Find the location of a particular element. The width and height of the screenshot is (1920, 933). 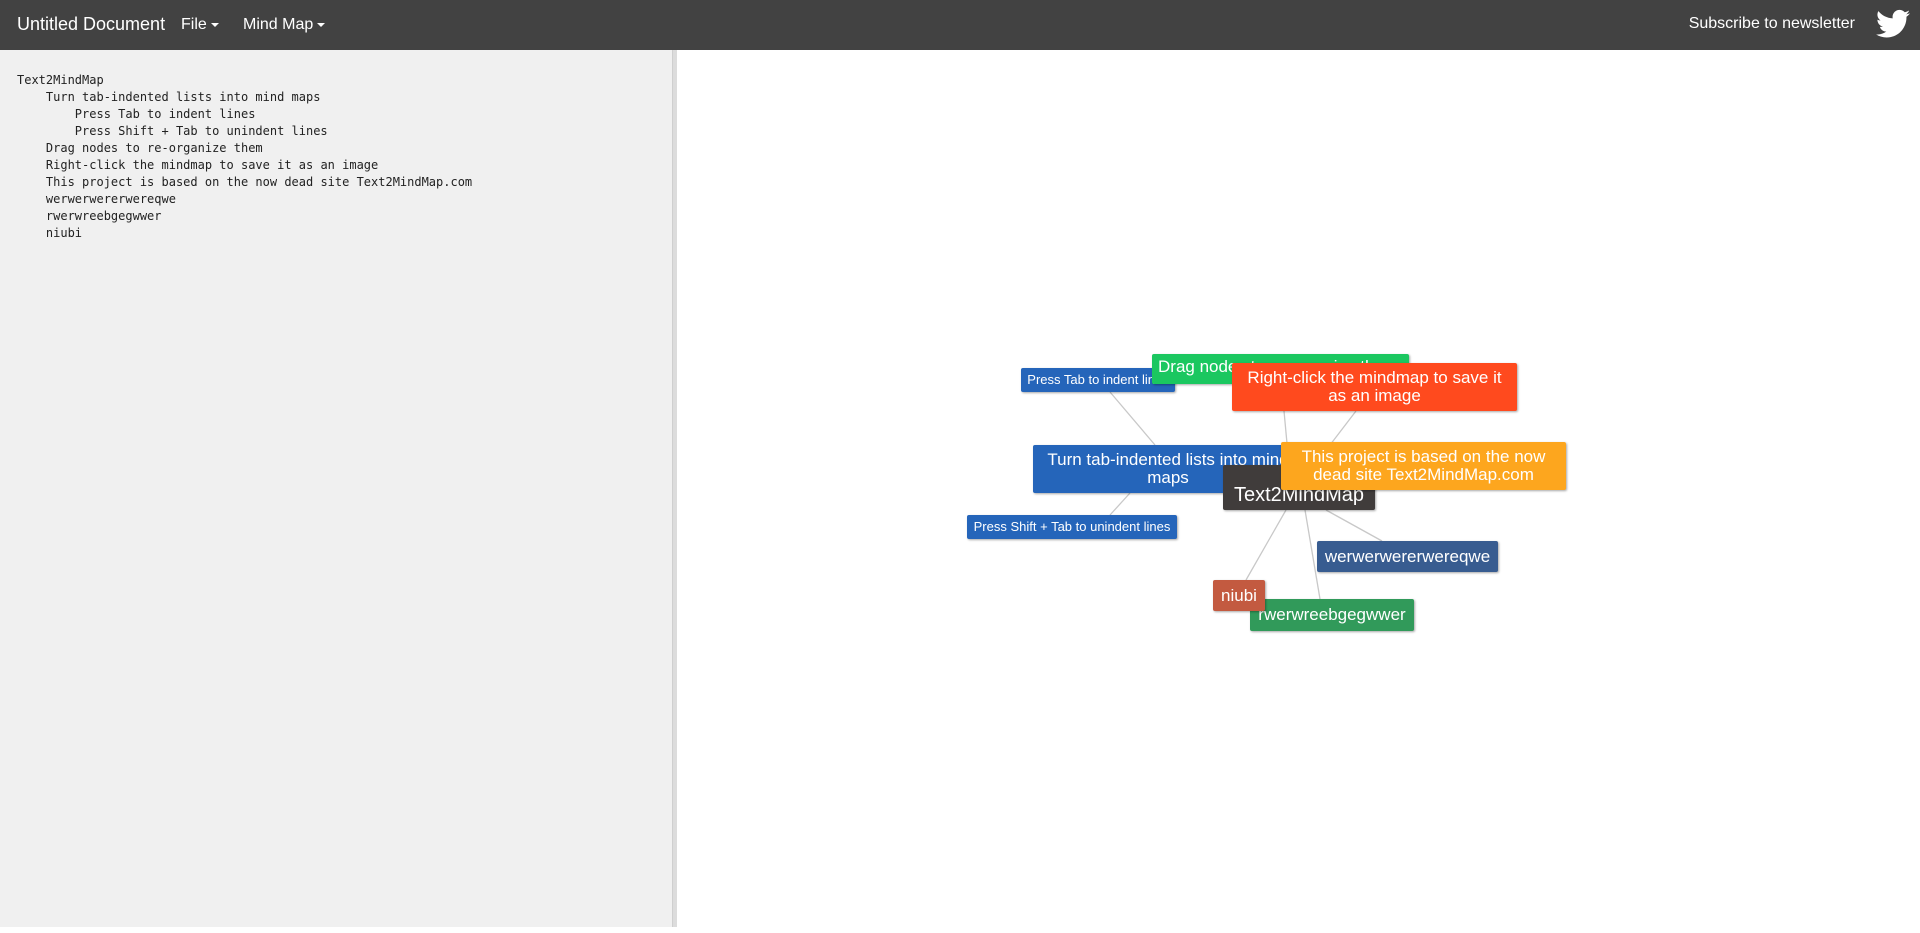

document-title: Untitled Document is located at coordinates (91, 24).